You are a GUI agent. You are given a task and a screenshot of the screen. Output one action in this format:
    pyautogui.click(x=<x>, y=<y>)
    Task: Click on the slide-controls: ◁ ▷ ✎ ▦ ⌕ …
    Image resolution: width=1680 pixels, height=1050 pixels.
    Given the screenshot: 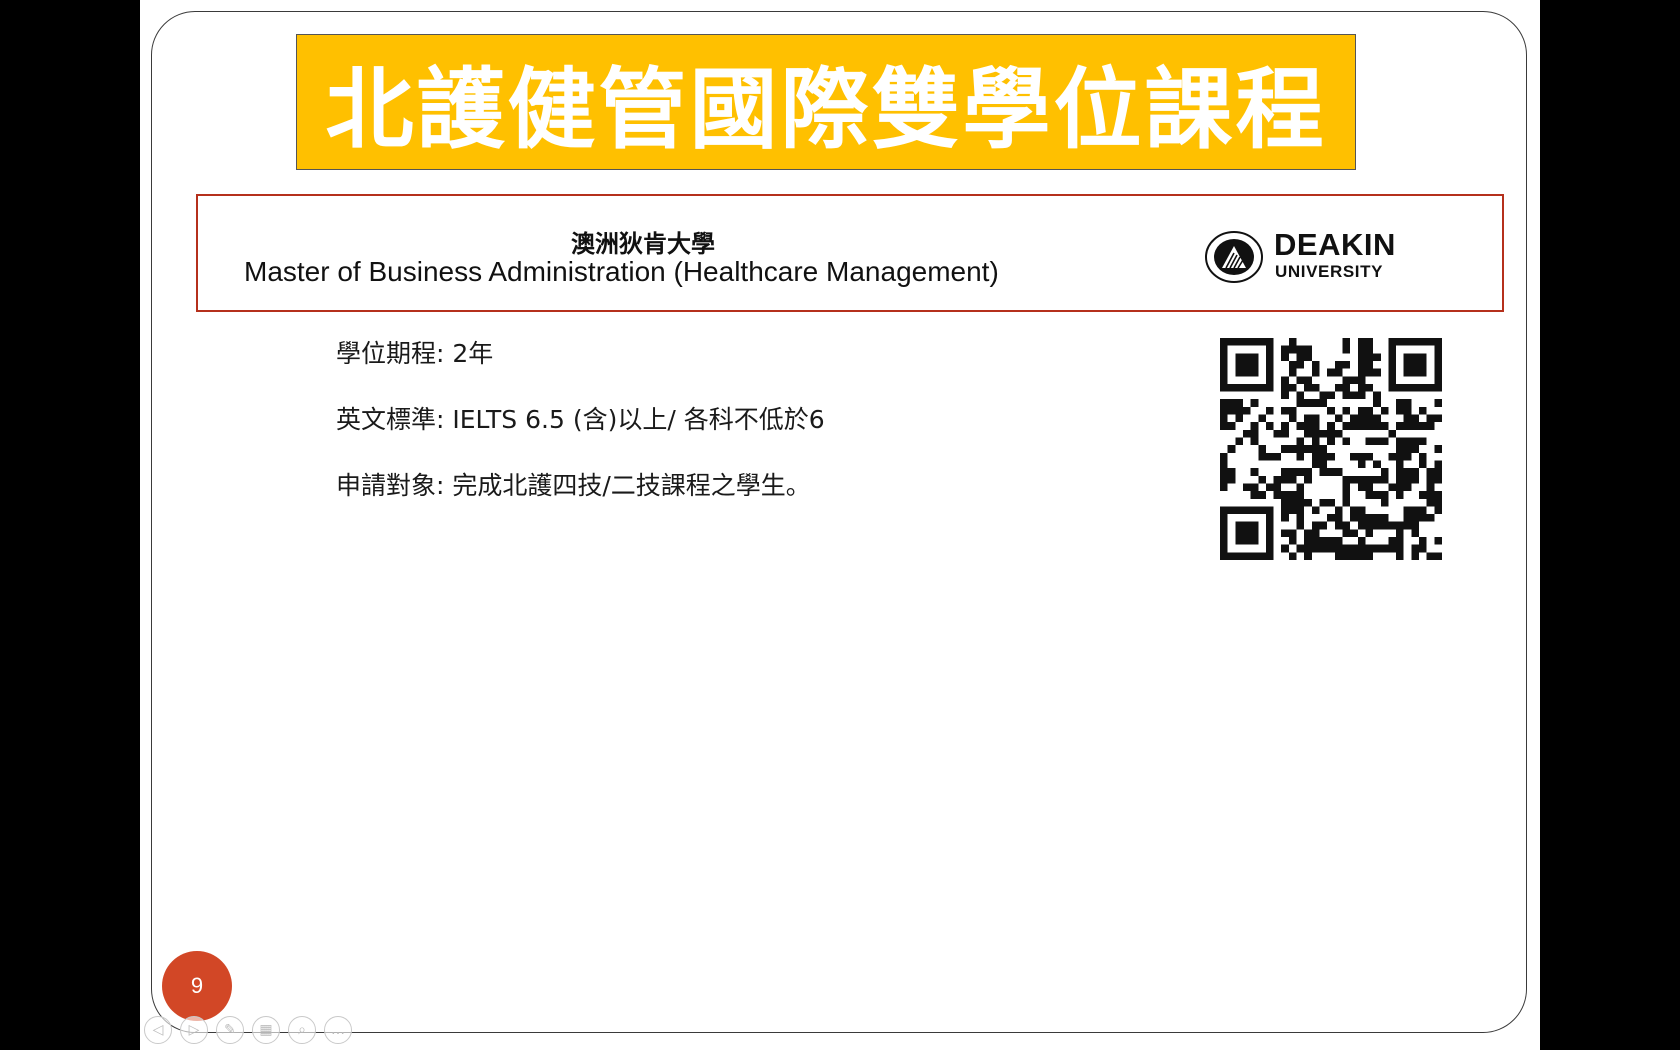 What is the action you would take?
    pyautogui.click(x=248, y=1030)
    